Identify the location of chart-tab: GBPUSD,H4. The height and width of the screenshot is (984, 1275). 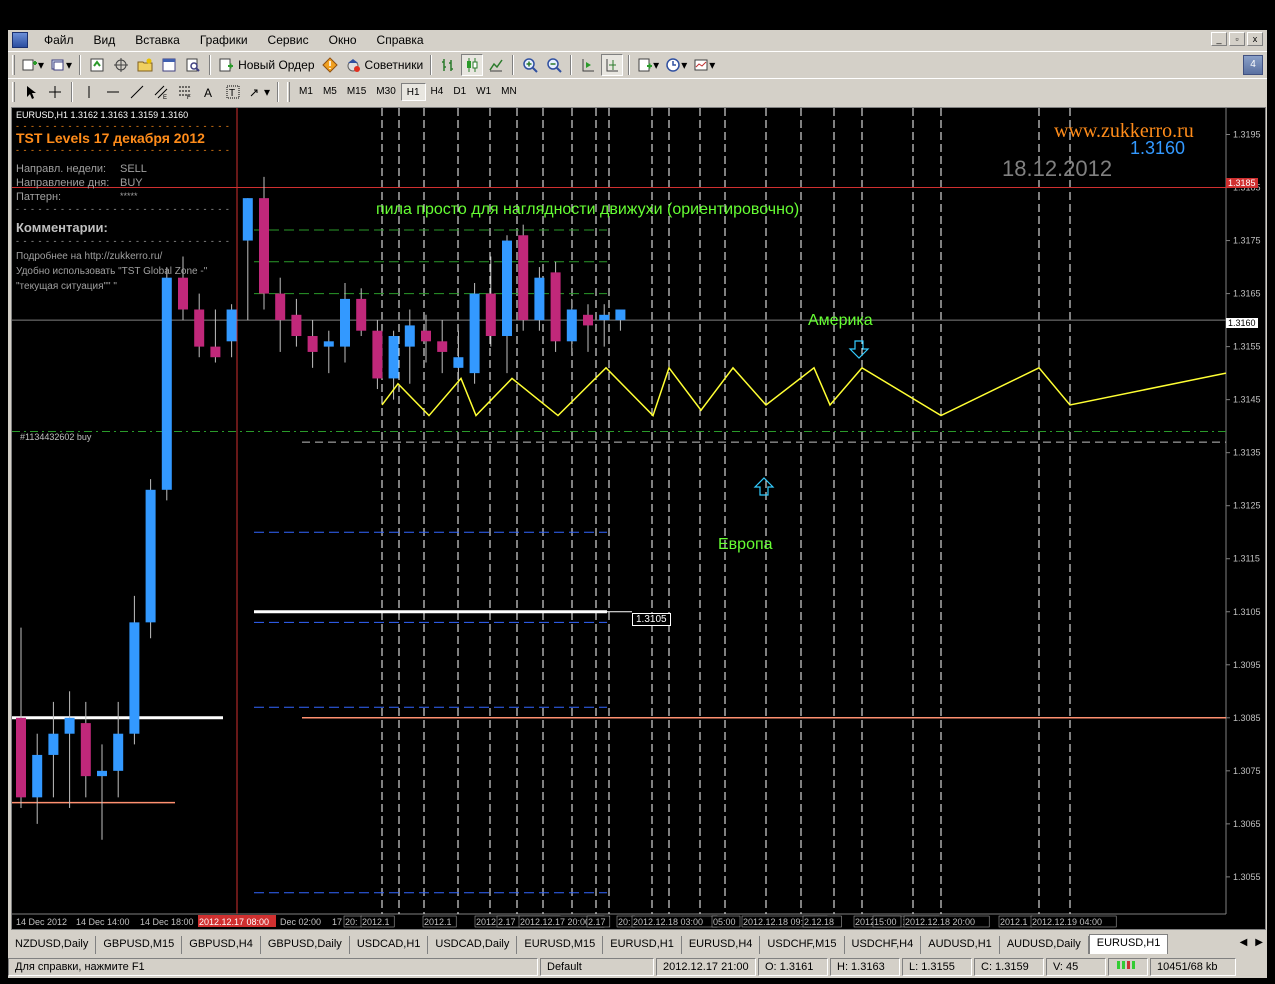
(221, 945).